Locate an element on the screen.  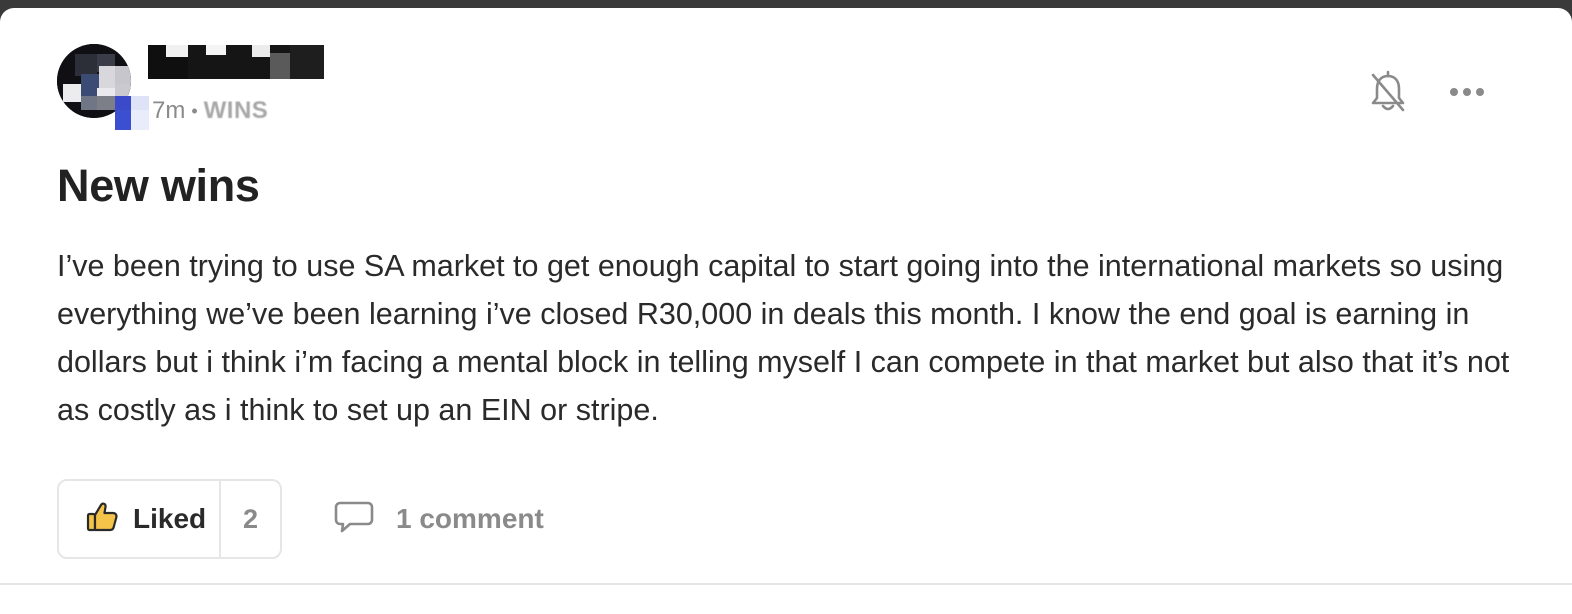
post-time: 7m is located at coordinates (169, 110).